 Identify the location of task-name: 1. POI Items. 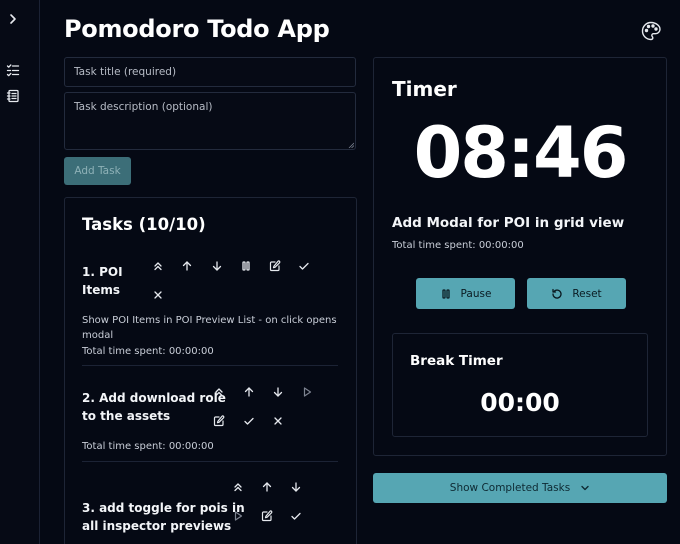
(102, 281).